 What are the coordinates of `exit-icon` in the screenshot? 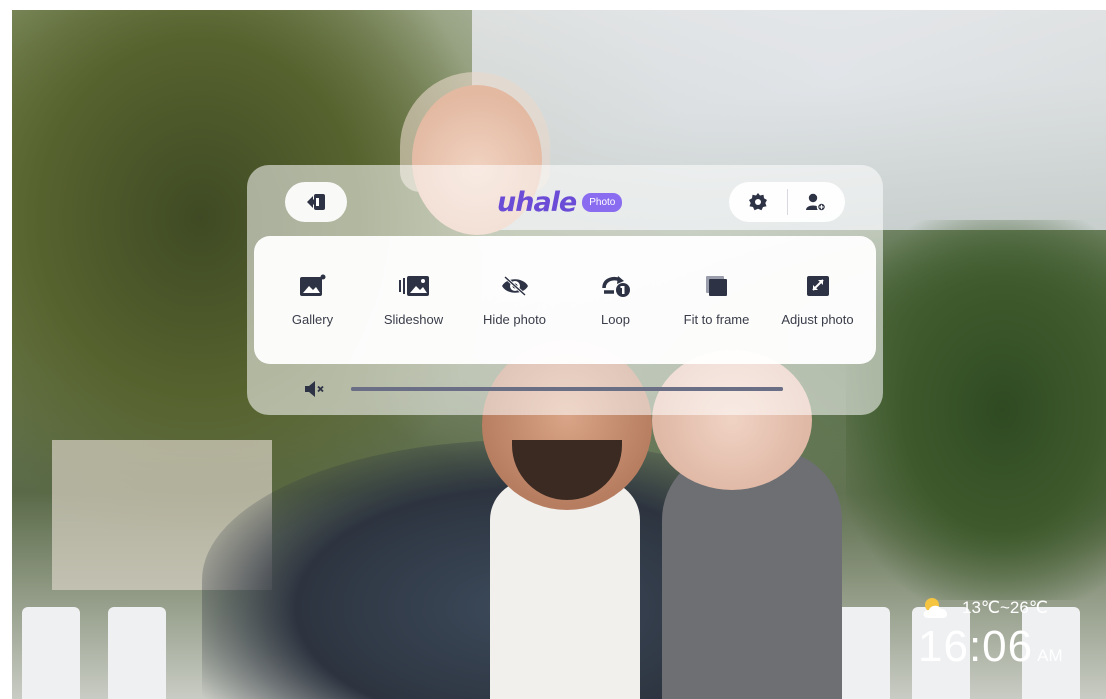 It's located at (316, 202).